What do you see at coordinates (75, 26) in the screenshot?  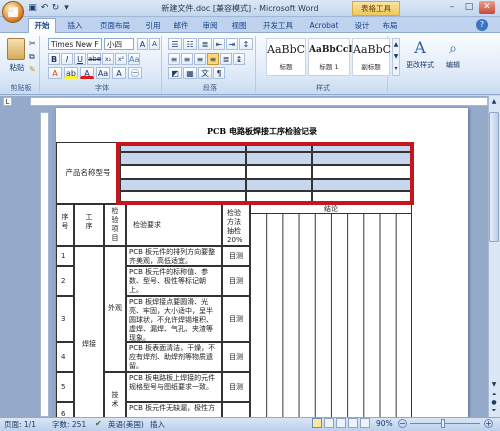 I see `tab-insert: 插入` at bounding box center [75, 26].